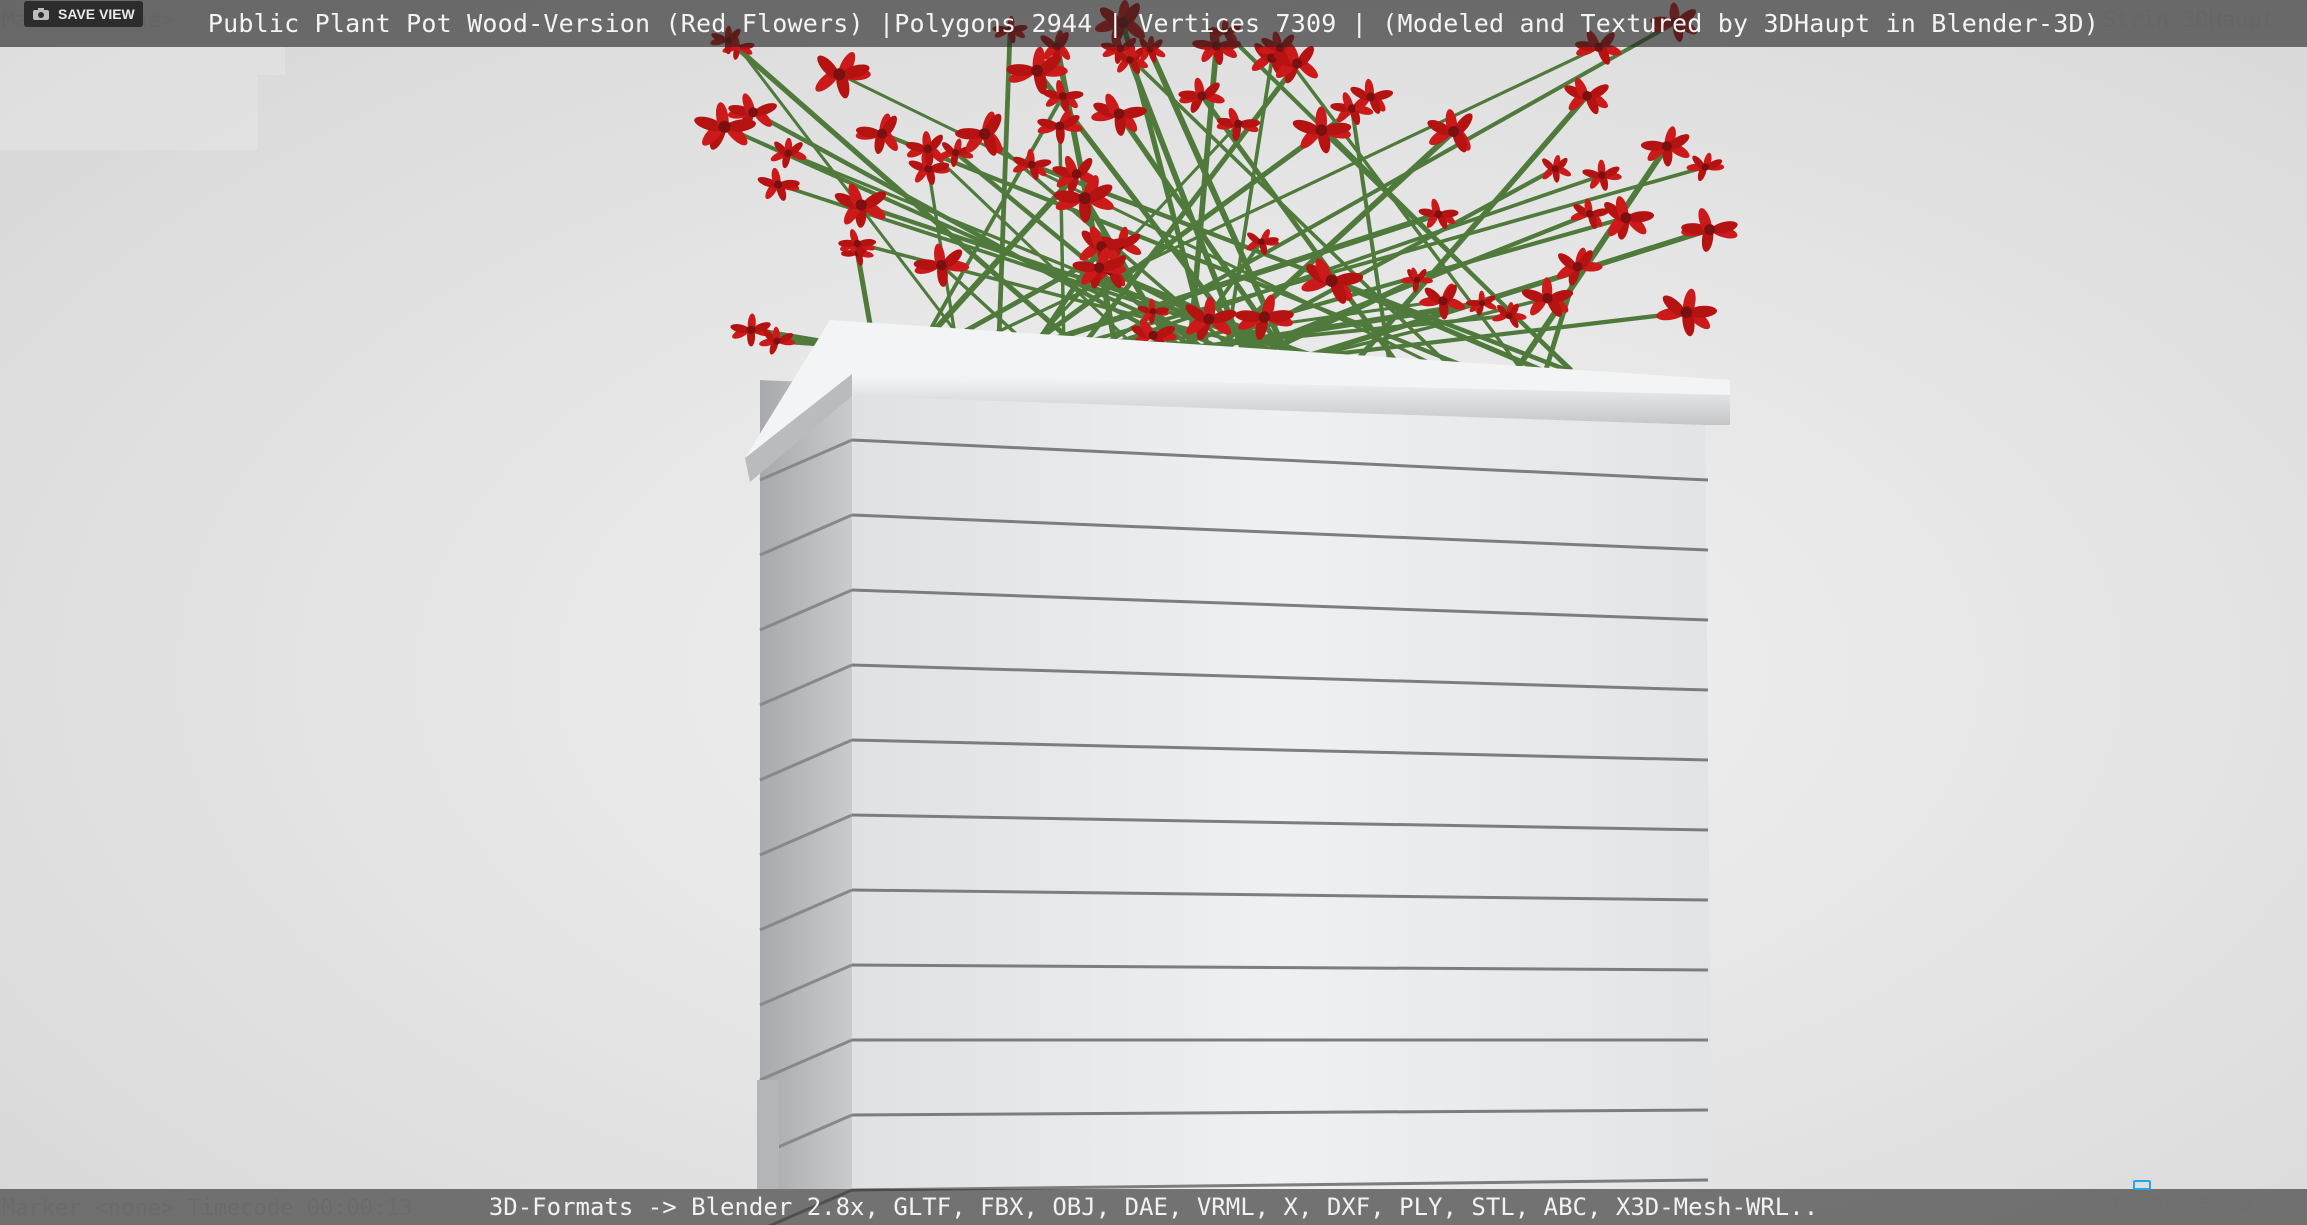 The height and width of the screenshot is (1225, 2307). I want to click on vr-icon: ▣, so click(2246, 1203).